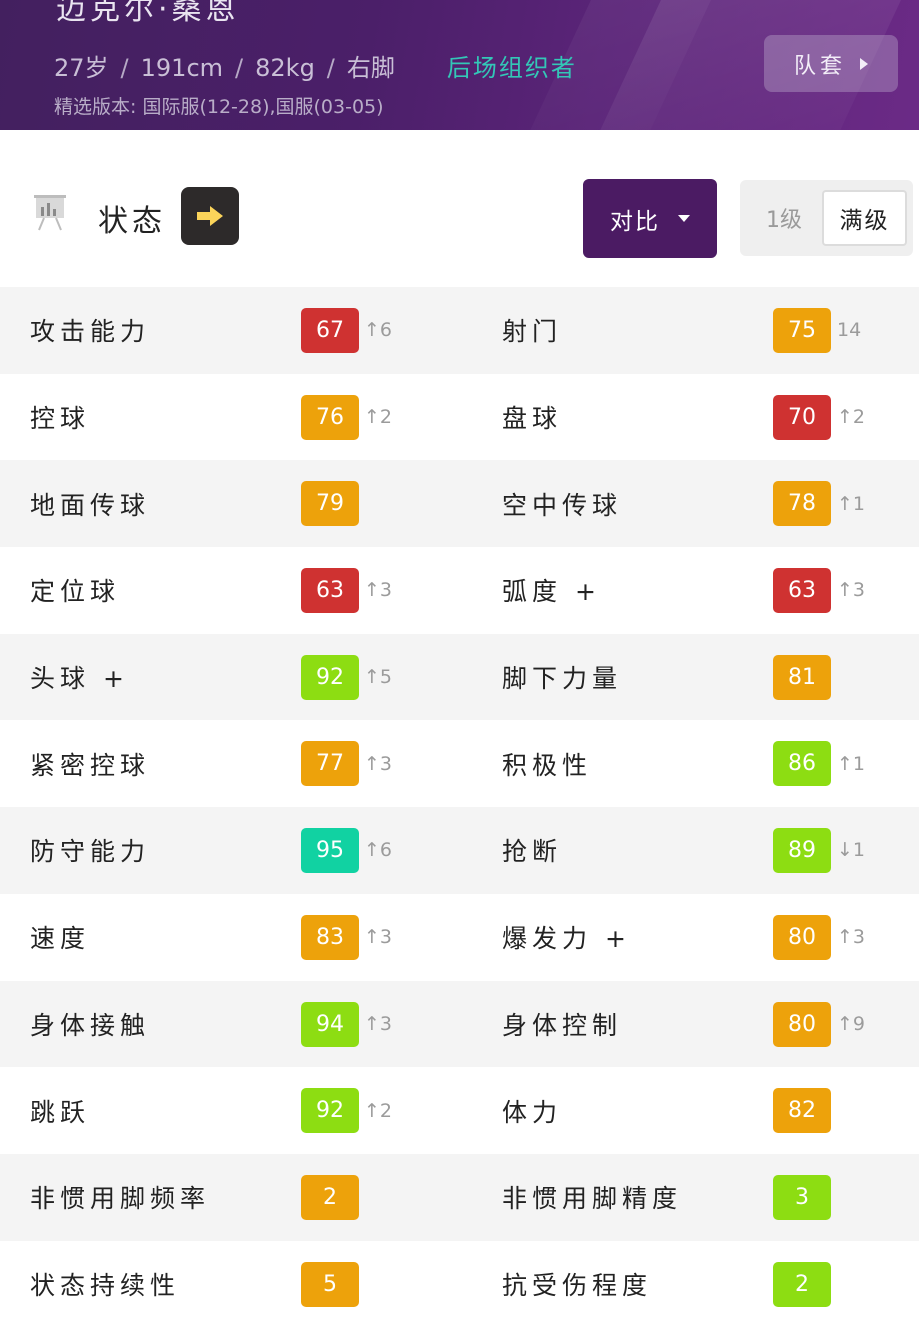  Describe the element at coordinates (459, 764) in the screenshot. I see `attribute-row: 紧密控球 77 ↑3 积极性 86 ↑1` at that location.